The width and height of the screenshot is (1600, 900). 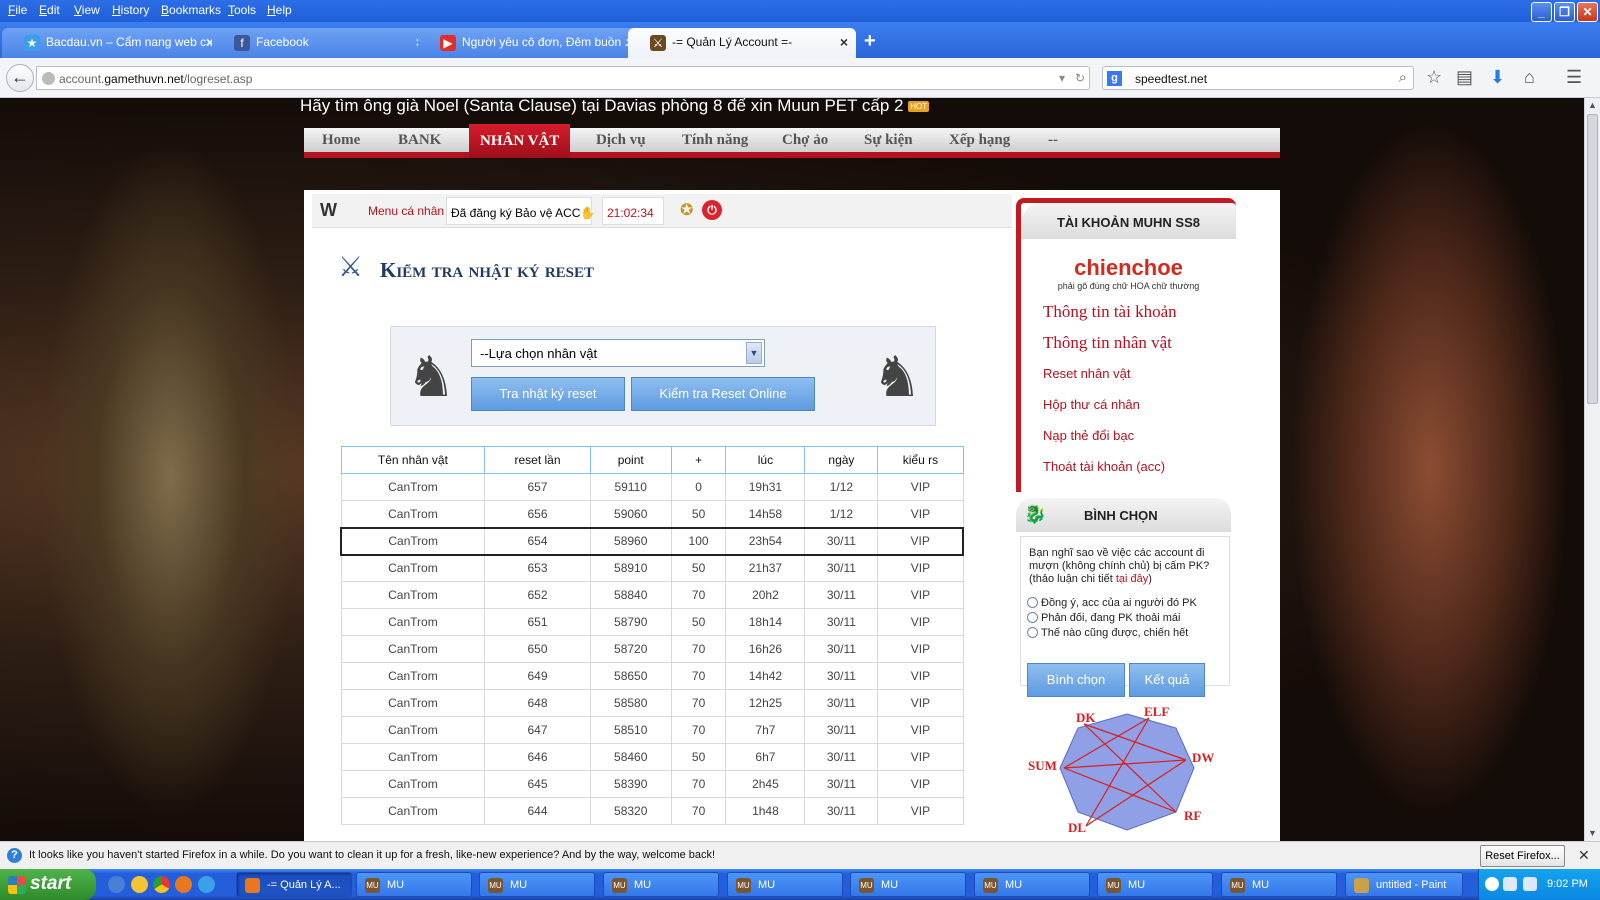 I want to click on home-icon: ⌂, so click(x=1529, y=77).